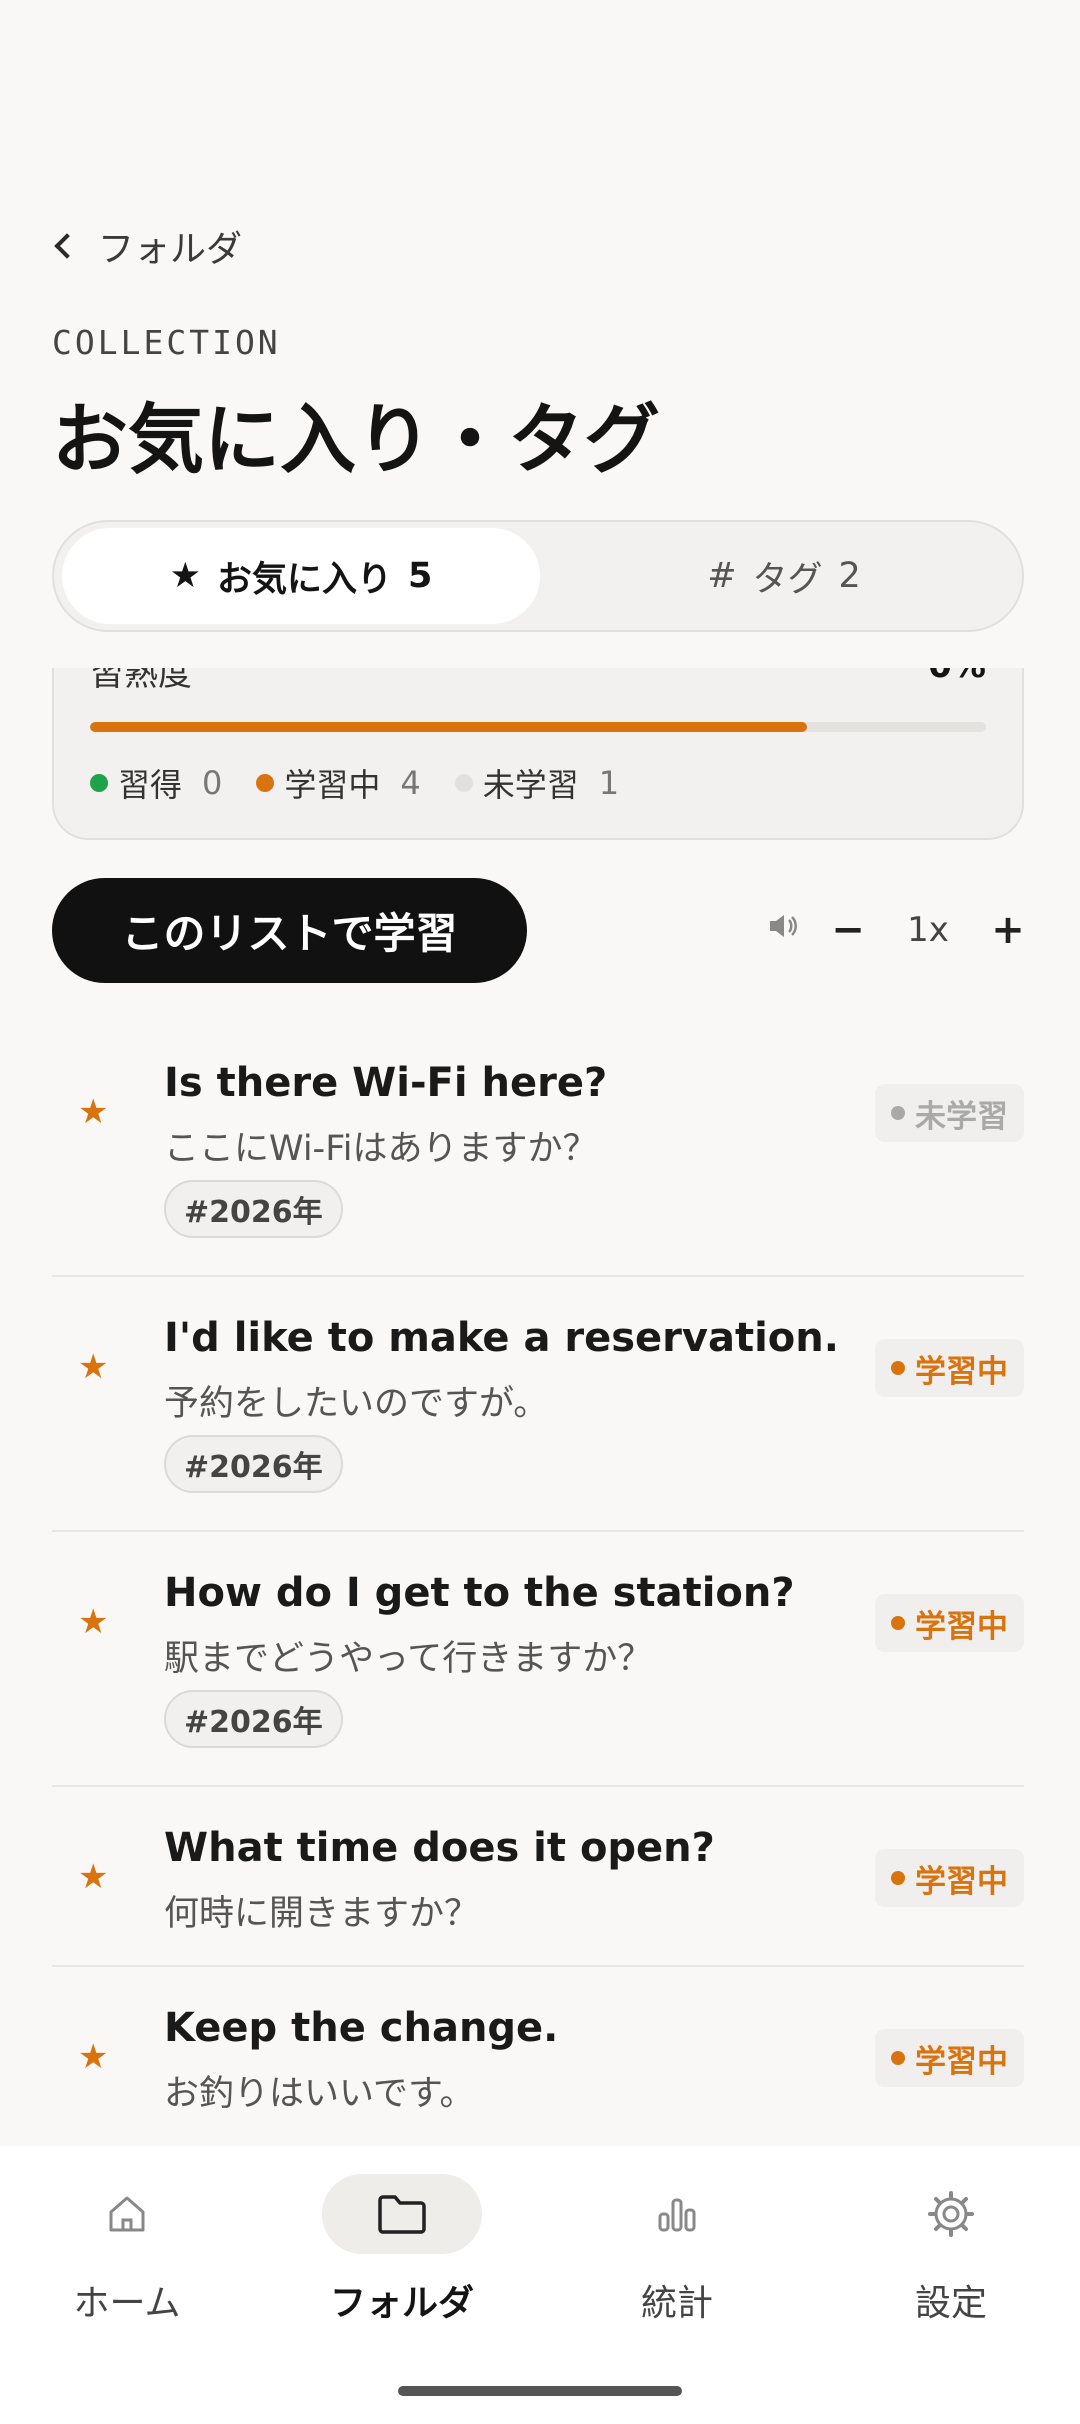  I want to click on eyebrow-label: COLLECTION, so click(166, 342).